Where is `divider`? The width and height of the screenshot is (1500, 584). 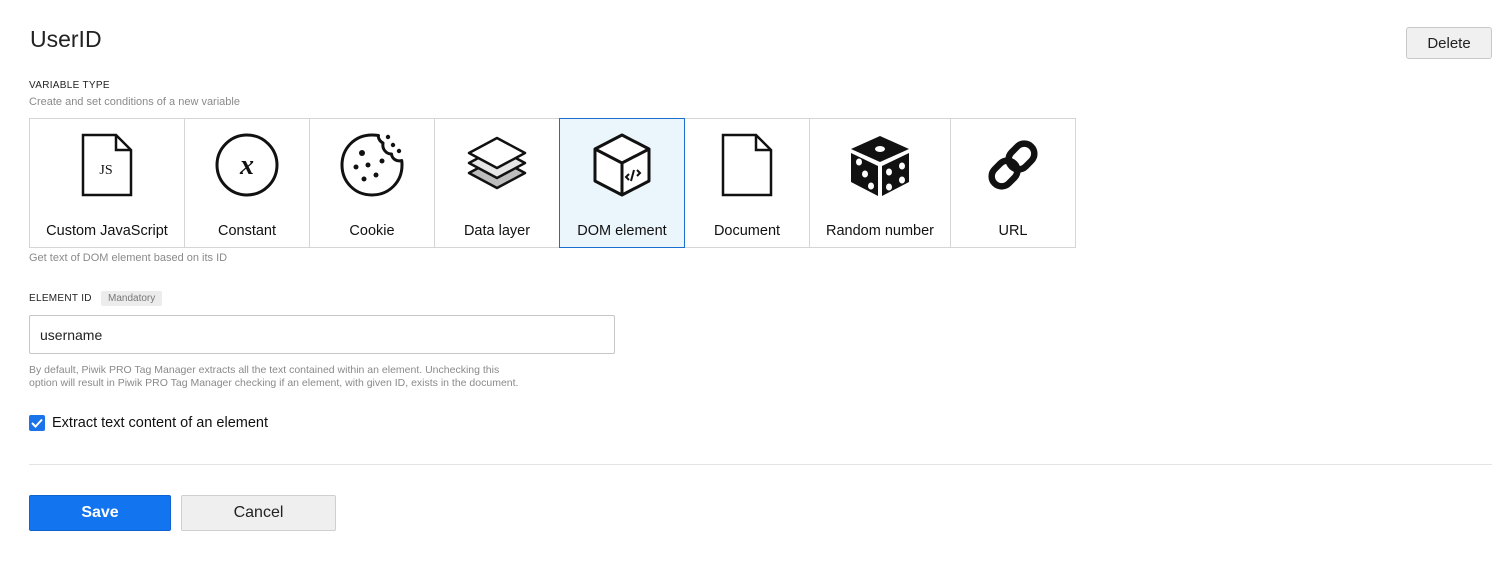
divider is located at coordinates (760, 464).